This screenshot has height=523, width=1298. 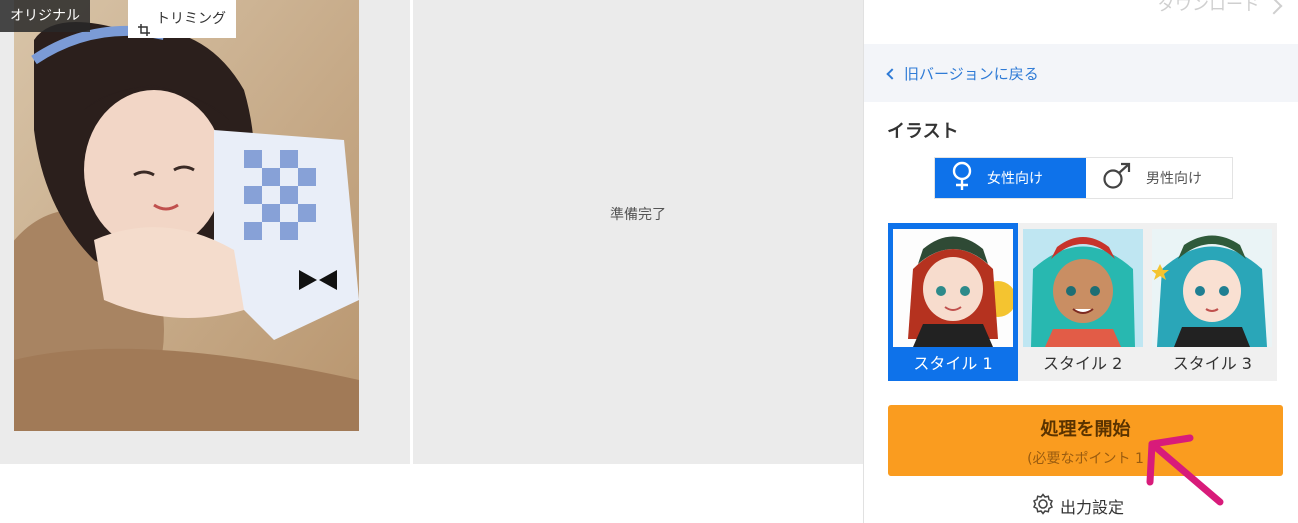 What do you see at coordinates (1092, 507) in the screenshot?
I see `output-settings-label: 出力設定` at bounding box center [1092, 507].